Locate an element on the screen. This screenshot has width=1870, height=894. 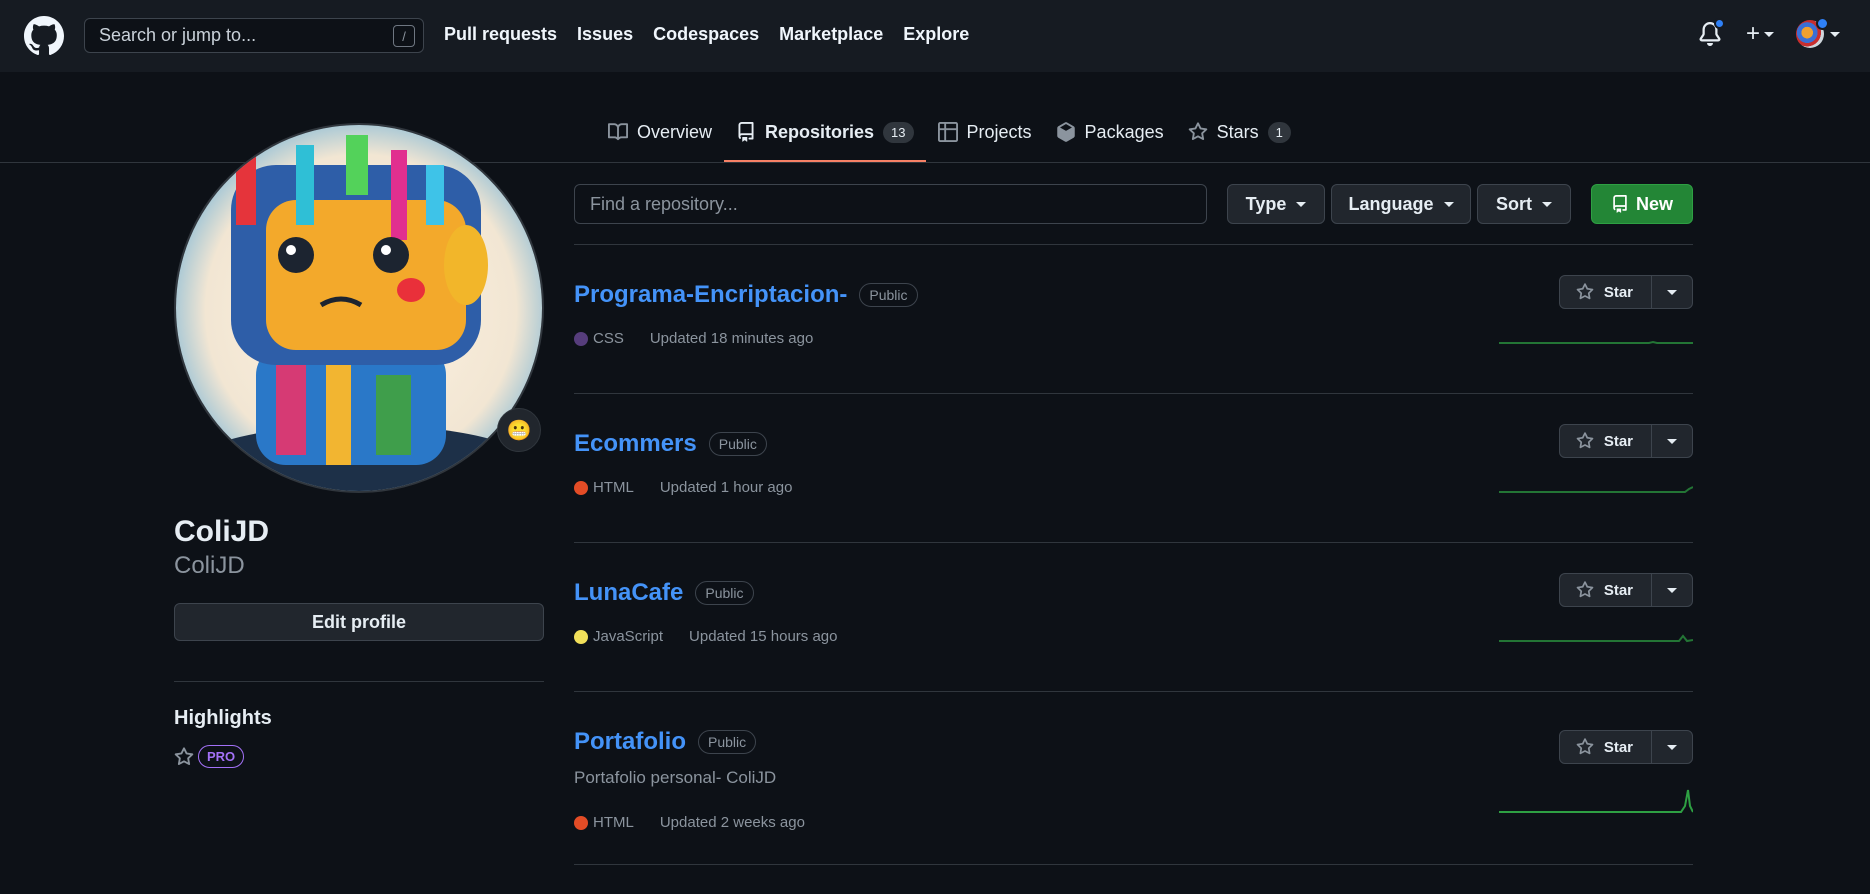
tab-repositories: Repositories 13 is located at coordinates (825, 137).